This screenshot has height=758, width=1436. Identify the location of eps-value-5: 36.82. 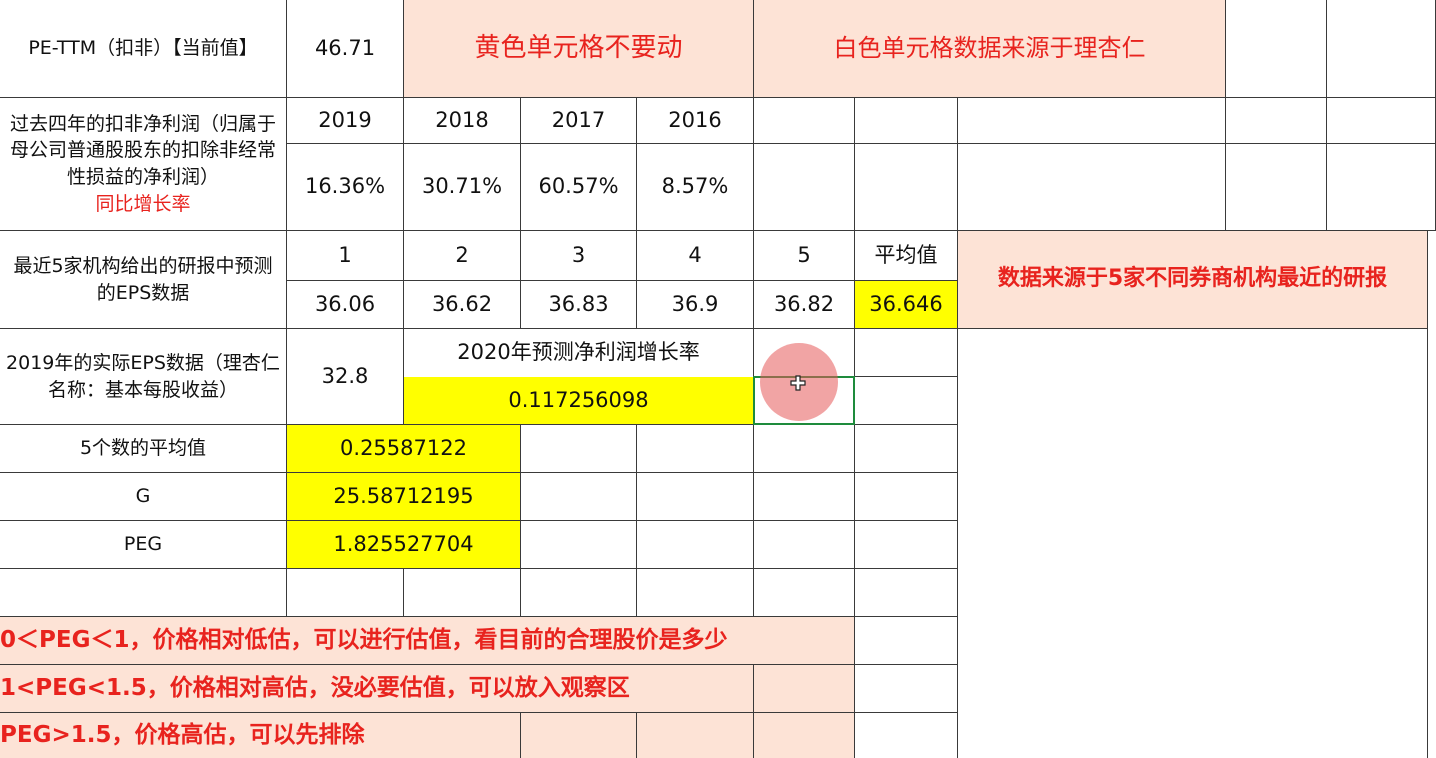
(804, 303).